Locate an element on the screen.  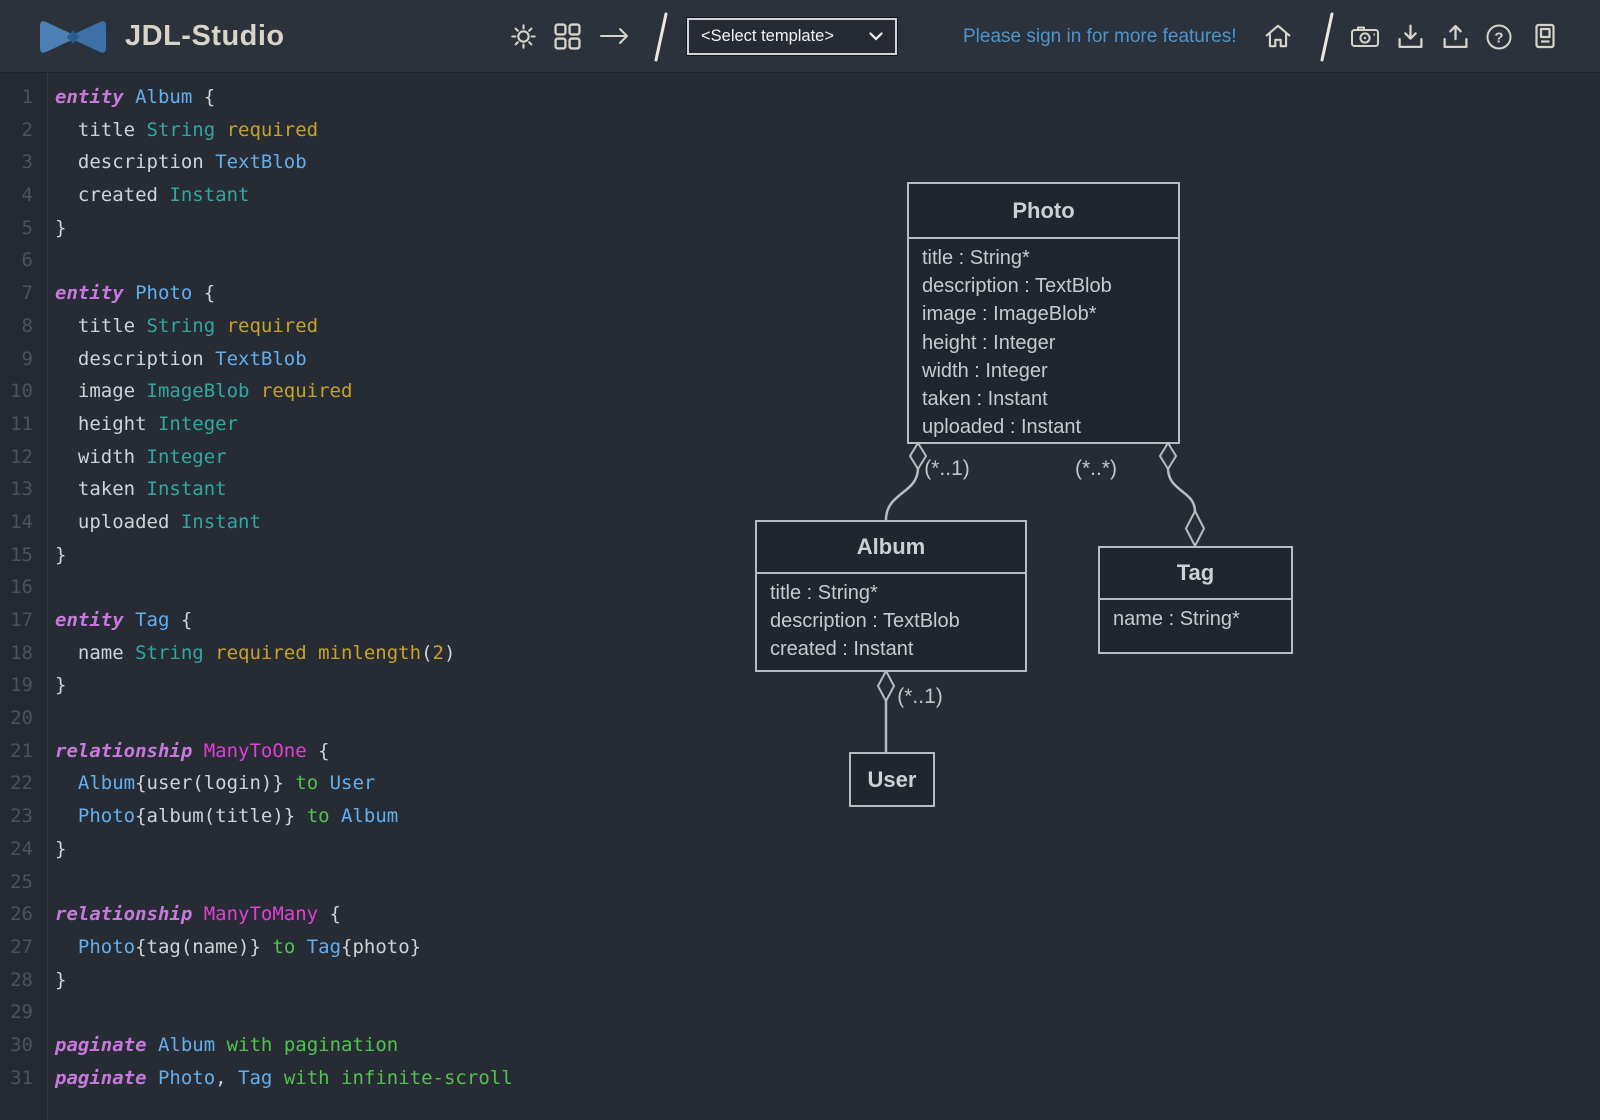
code-line: 7 entity Photo { is located at coordinates (370, 293).